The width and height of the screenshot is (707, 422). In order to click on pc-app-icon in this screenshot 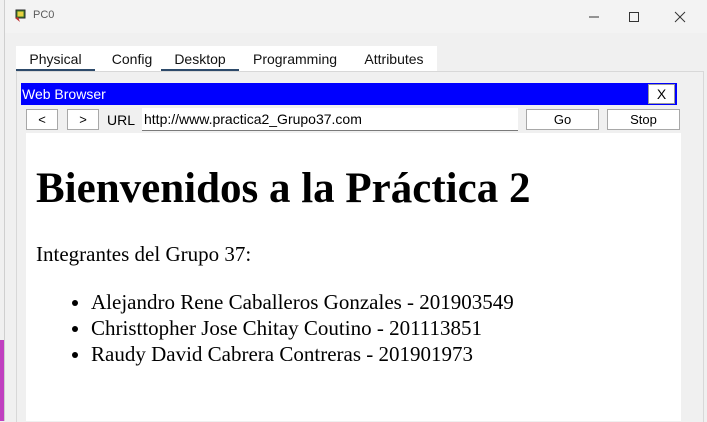, I will do `click(20, 15)`.